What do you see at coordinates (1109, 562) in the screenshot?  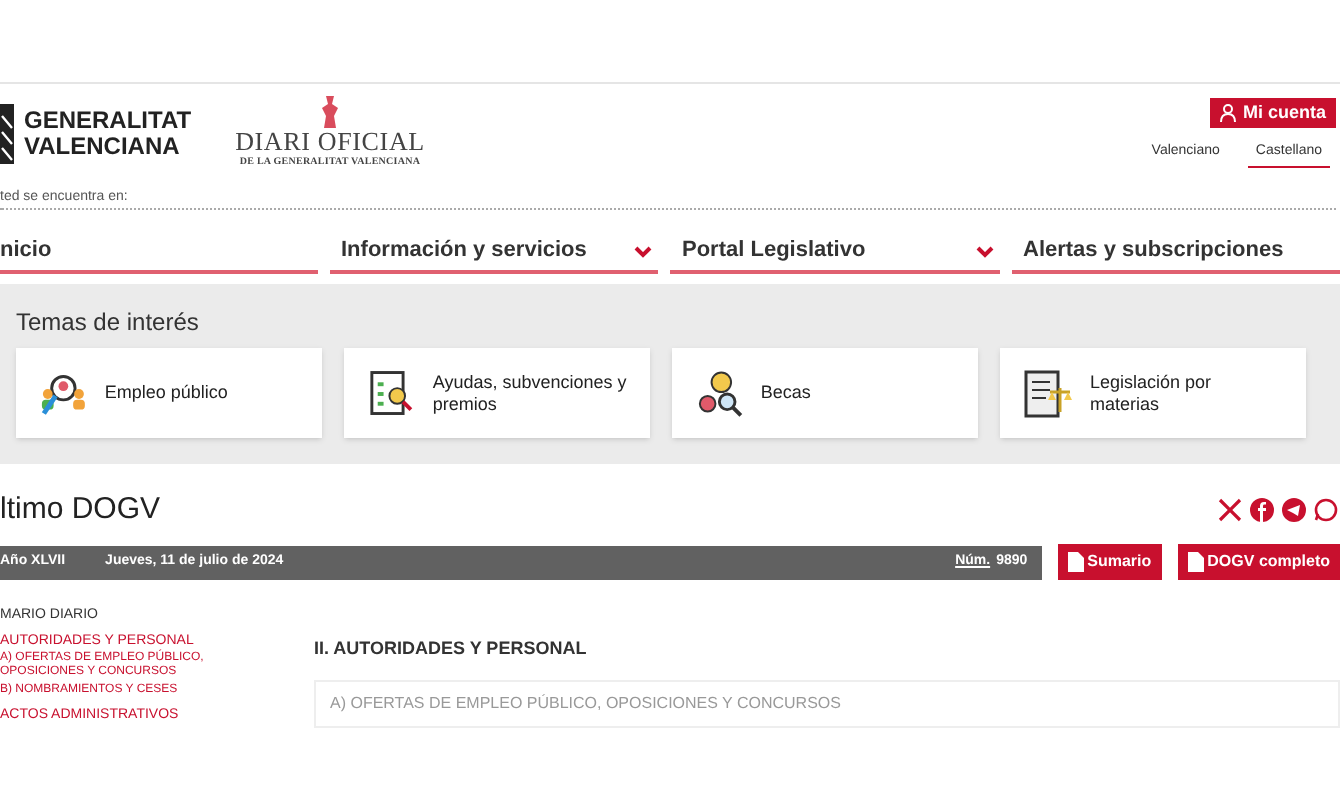 I see `pdf-button: Sumario` at bounding box center [1109, 562].